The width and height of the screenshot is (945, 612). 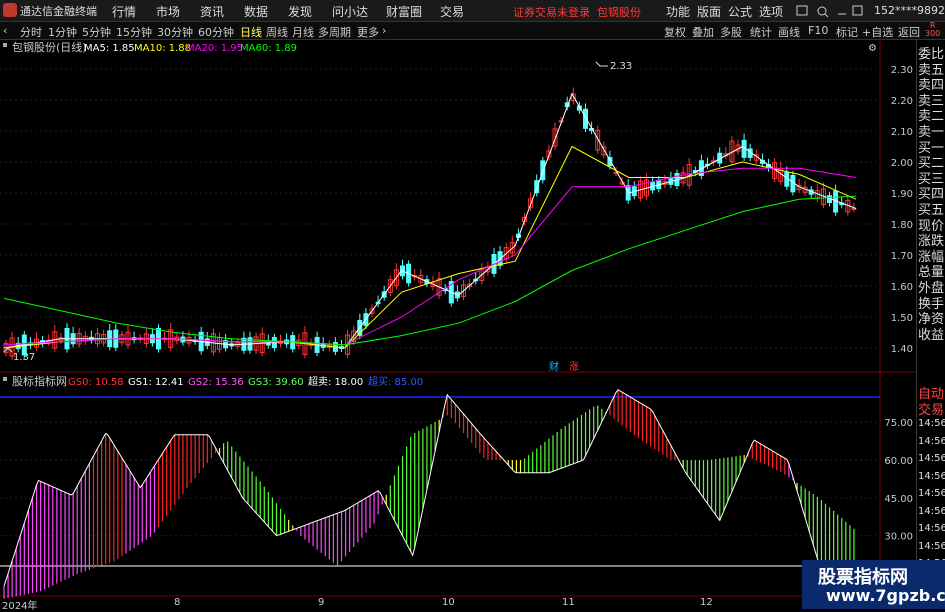 I want to click on period-intraday: 分时, so click(x=31, y=32).